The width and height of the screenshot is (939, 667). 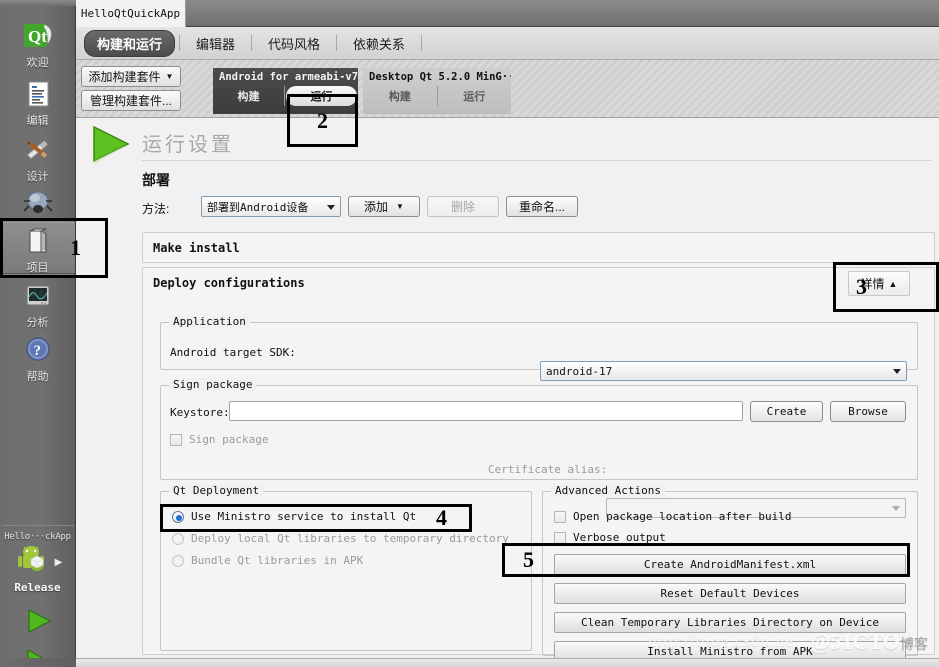 I want to click on verbose-output-checkbox, so click(x=560, y=537).